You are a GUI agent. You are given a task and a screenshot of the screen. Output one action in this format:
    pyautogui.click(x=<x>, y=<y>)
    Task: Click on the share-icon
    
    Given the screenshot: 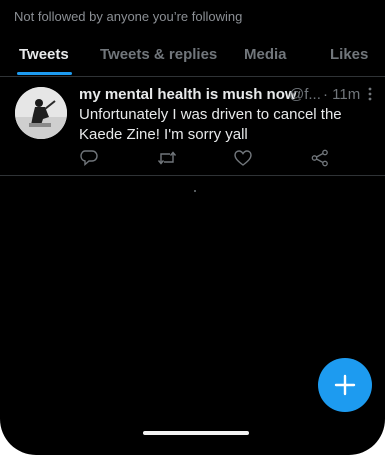 What is the action you would take?
    pyautogui.click(x=320, y=158)
    